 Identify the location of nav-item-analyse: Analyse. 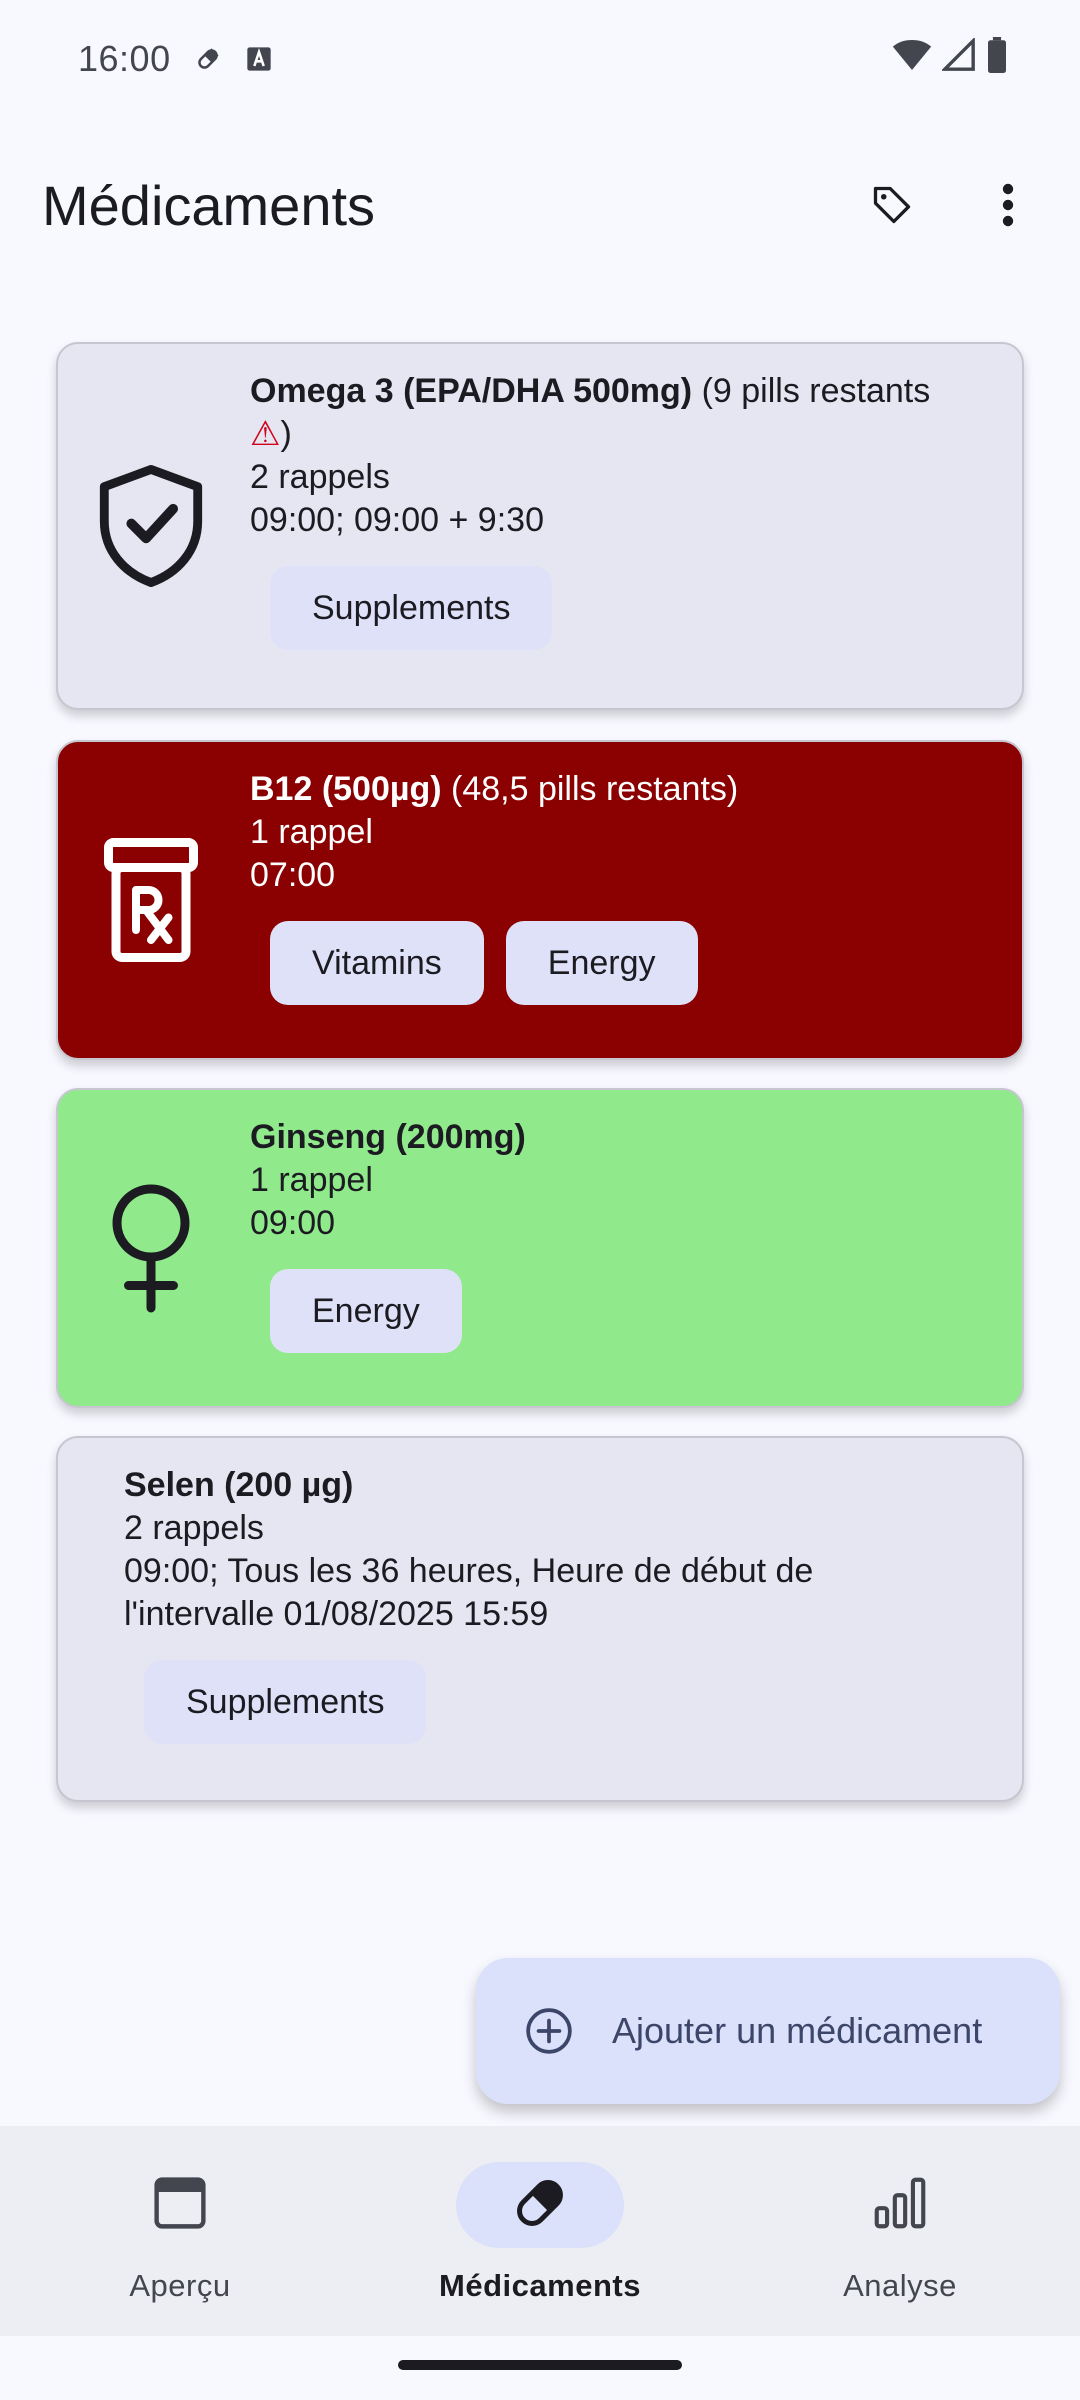
(900, 2231).